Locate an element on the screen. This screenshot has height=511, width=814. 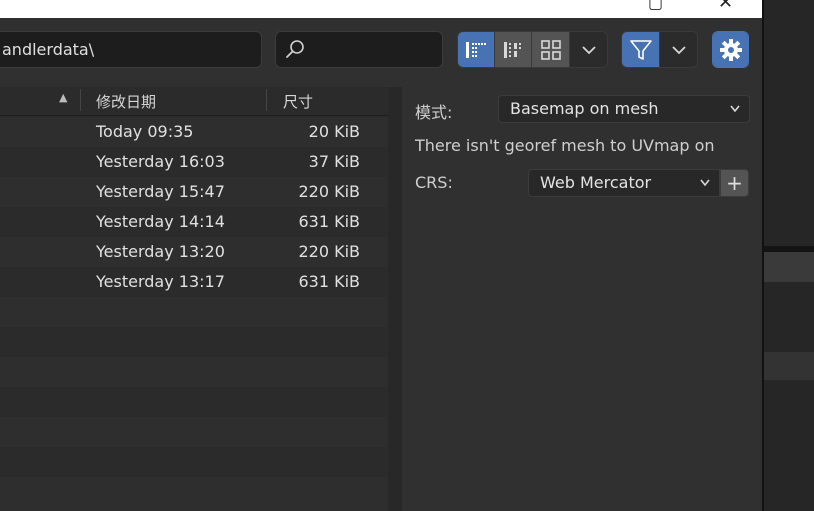
mode-value: Basemap on mesh is located at coordinates (584, 108).